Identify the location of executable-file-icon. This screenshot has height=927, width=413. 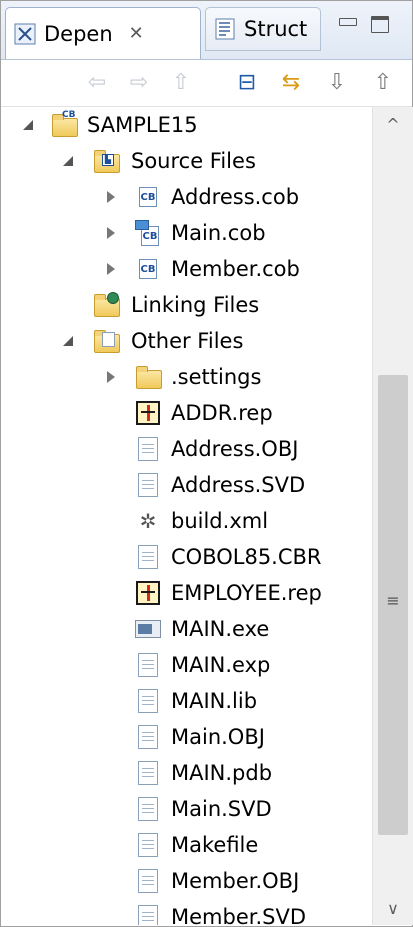
(148, 629).